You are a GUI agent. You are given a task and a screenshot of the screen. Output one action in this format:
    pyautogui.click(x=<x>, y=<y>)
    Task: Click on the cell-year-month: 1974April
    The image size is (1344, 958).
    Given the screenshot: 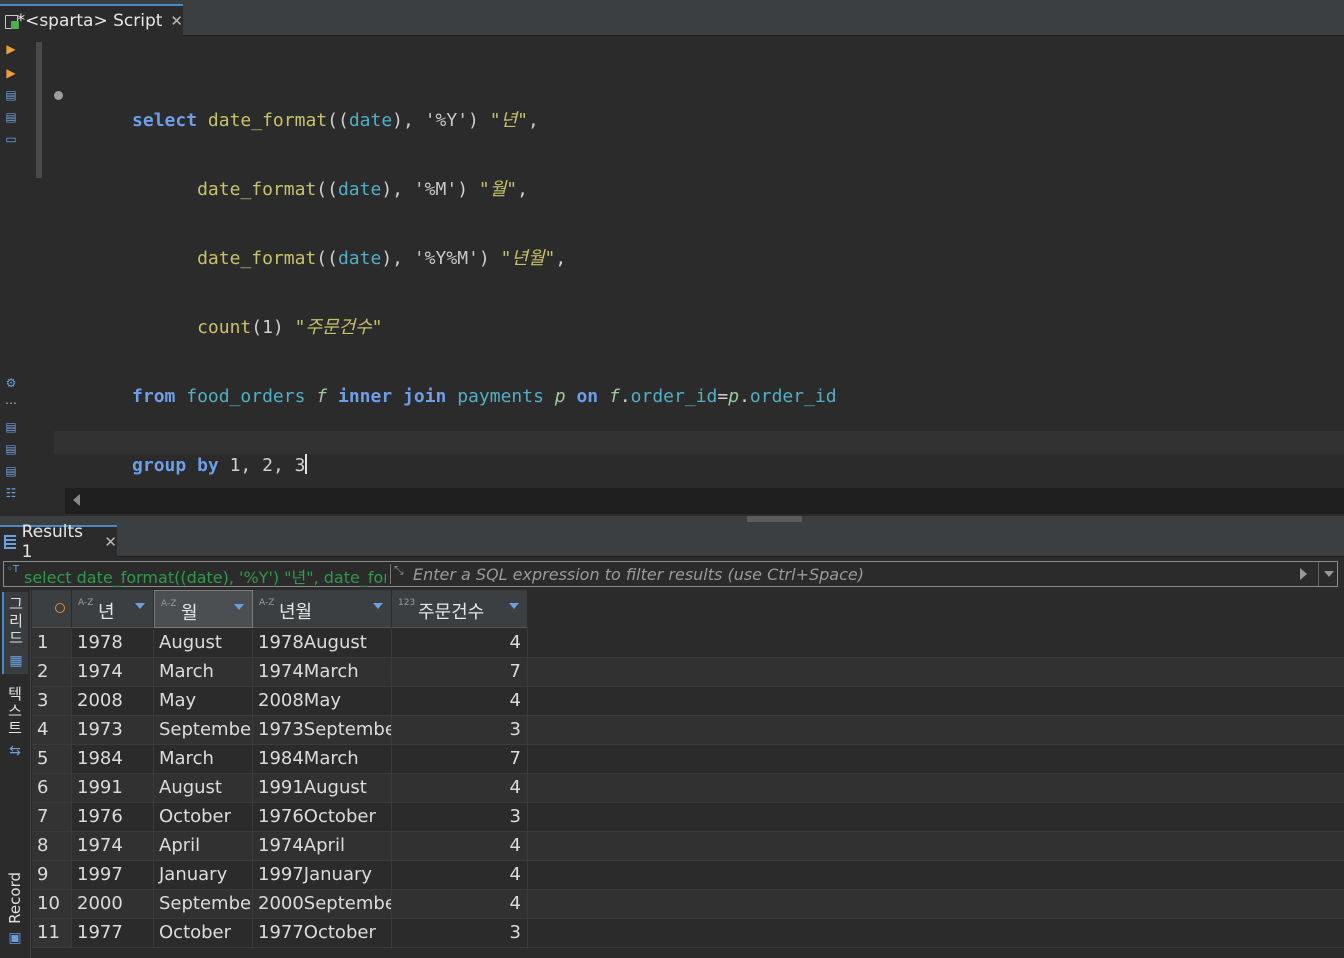 What is the action you would take?
    pyautogui.click(x=322, y=846)
    